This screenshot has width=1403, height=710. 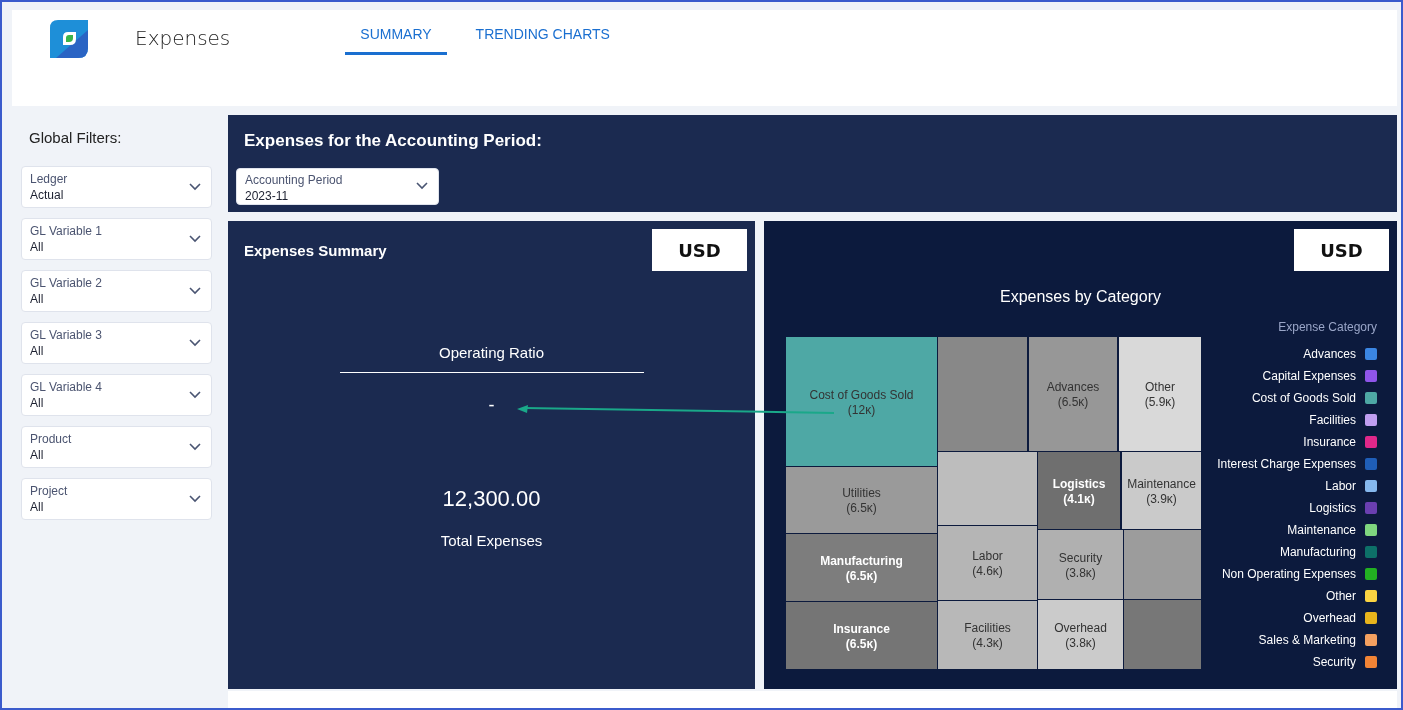 What do you see at coordinates (69, 39) in the screenshot?
I see `app-logo-icon` at bounding box center [69, 39].